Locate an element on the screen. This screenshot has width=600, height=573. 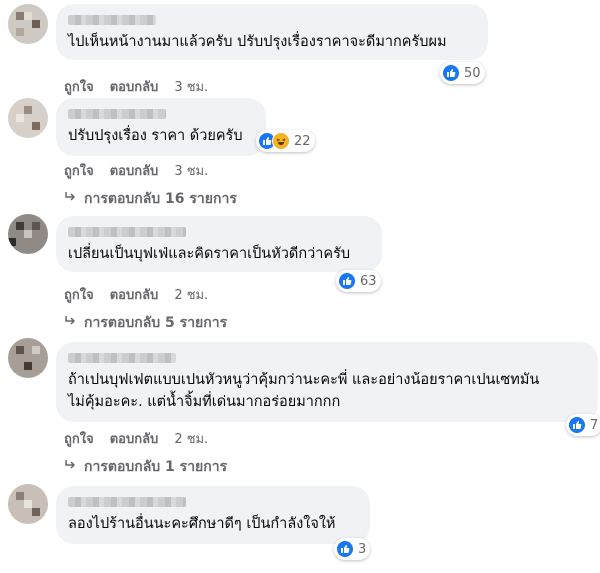
reaction-summary: 63 is located at coordinates (358, 281).